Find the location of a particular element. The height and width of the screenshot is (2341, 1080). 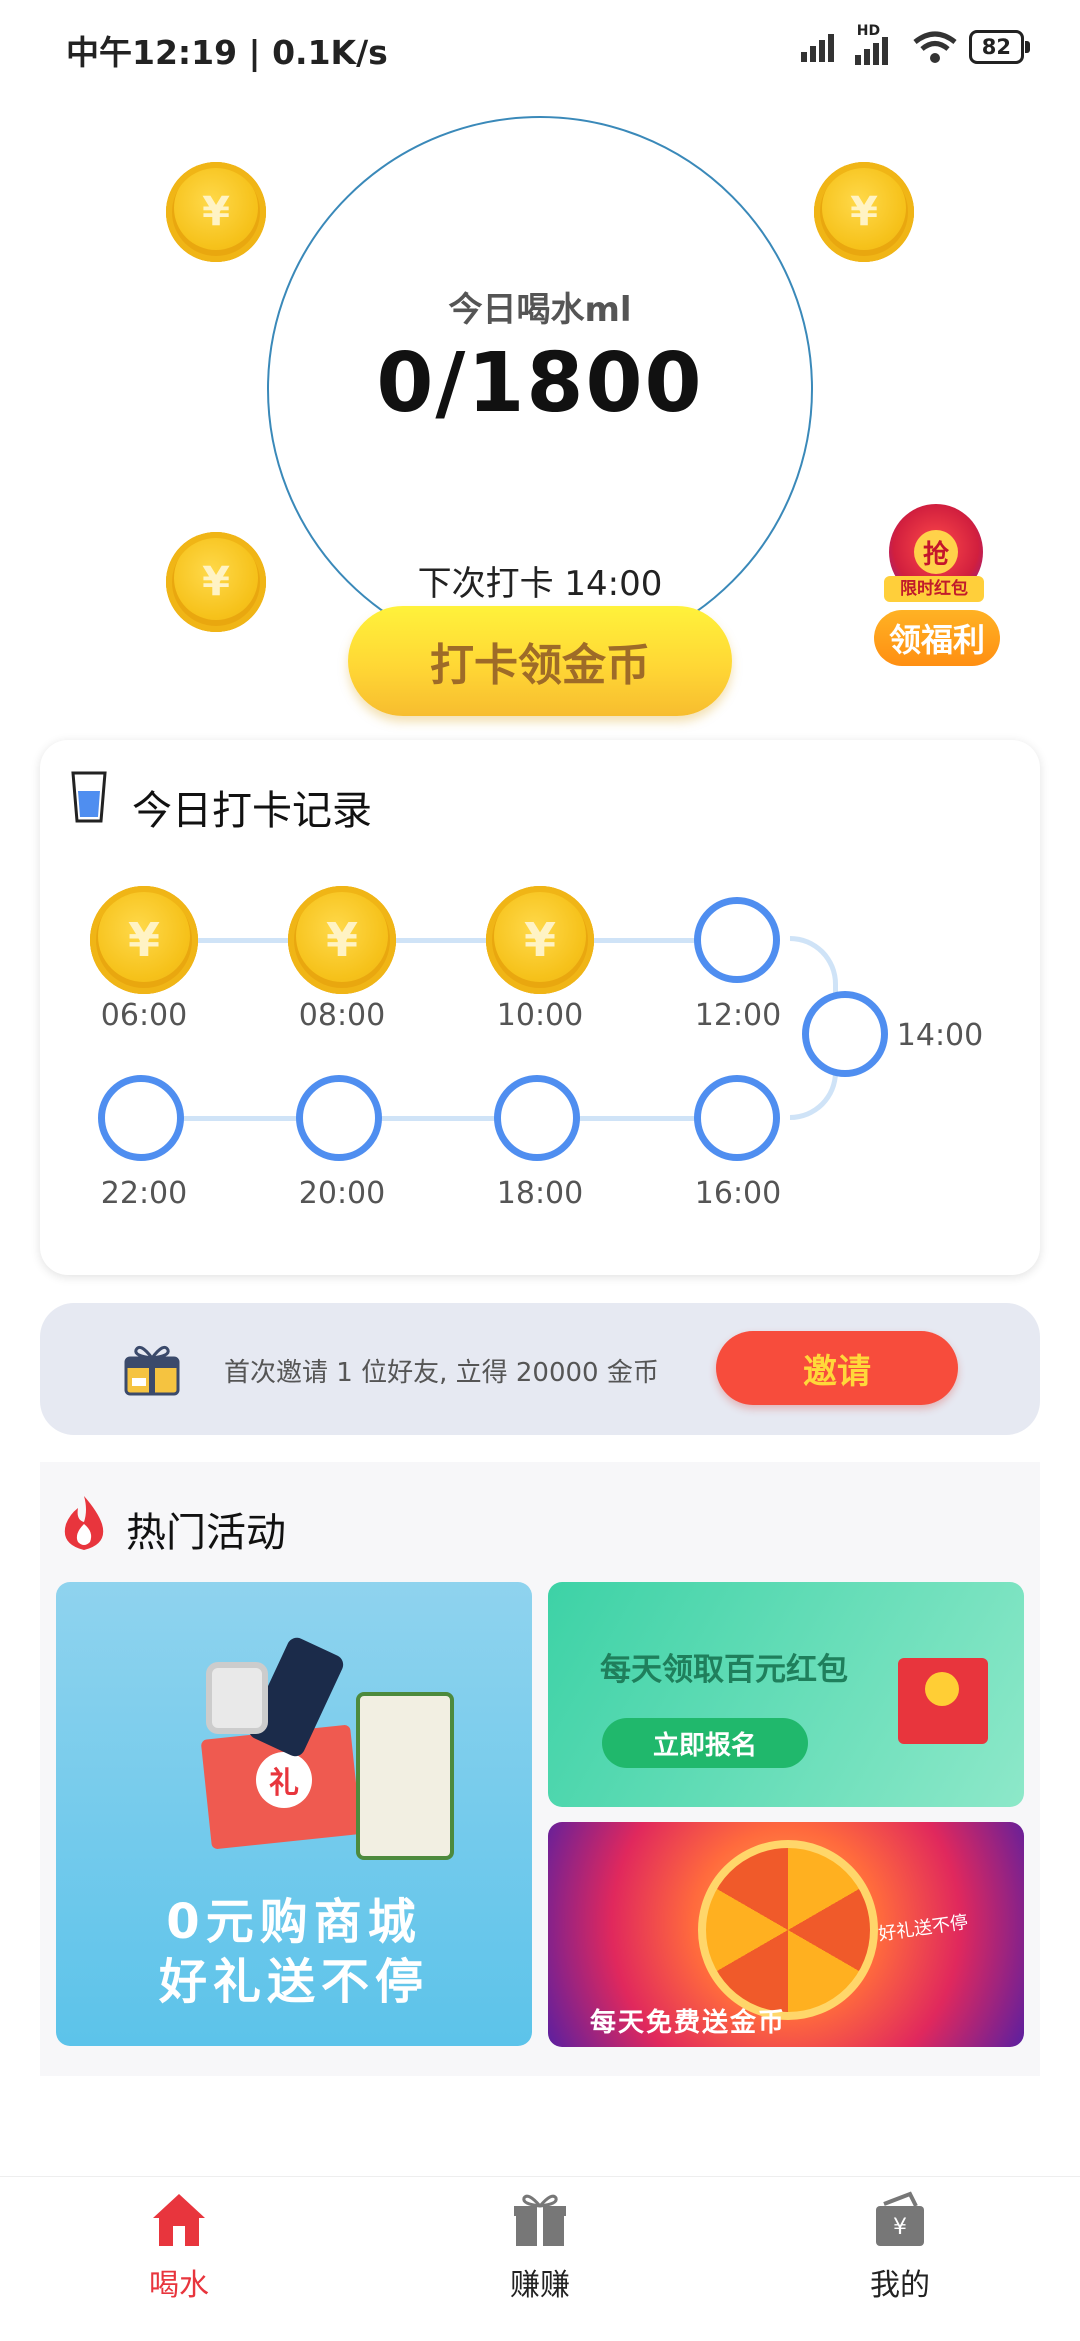

welfare-button: 领福利 is located at coordinates (937, 638).